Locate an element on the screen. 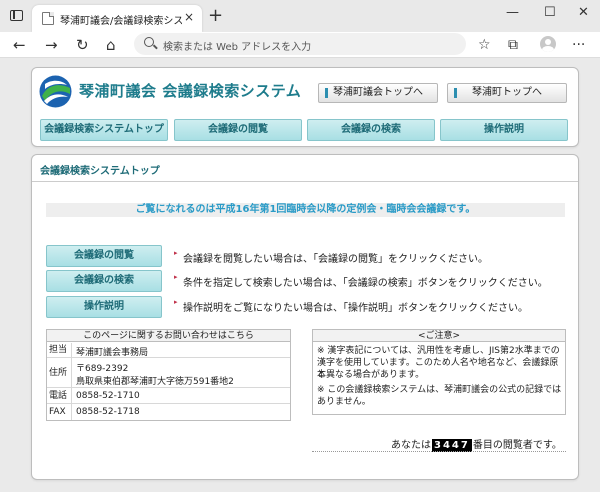 The width and height of the screenshot is (600, 492). favorite-icon: ☆ is located at coordinates (484, 45).